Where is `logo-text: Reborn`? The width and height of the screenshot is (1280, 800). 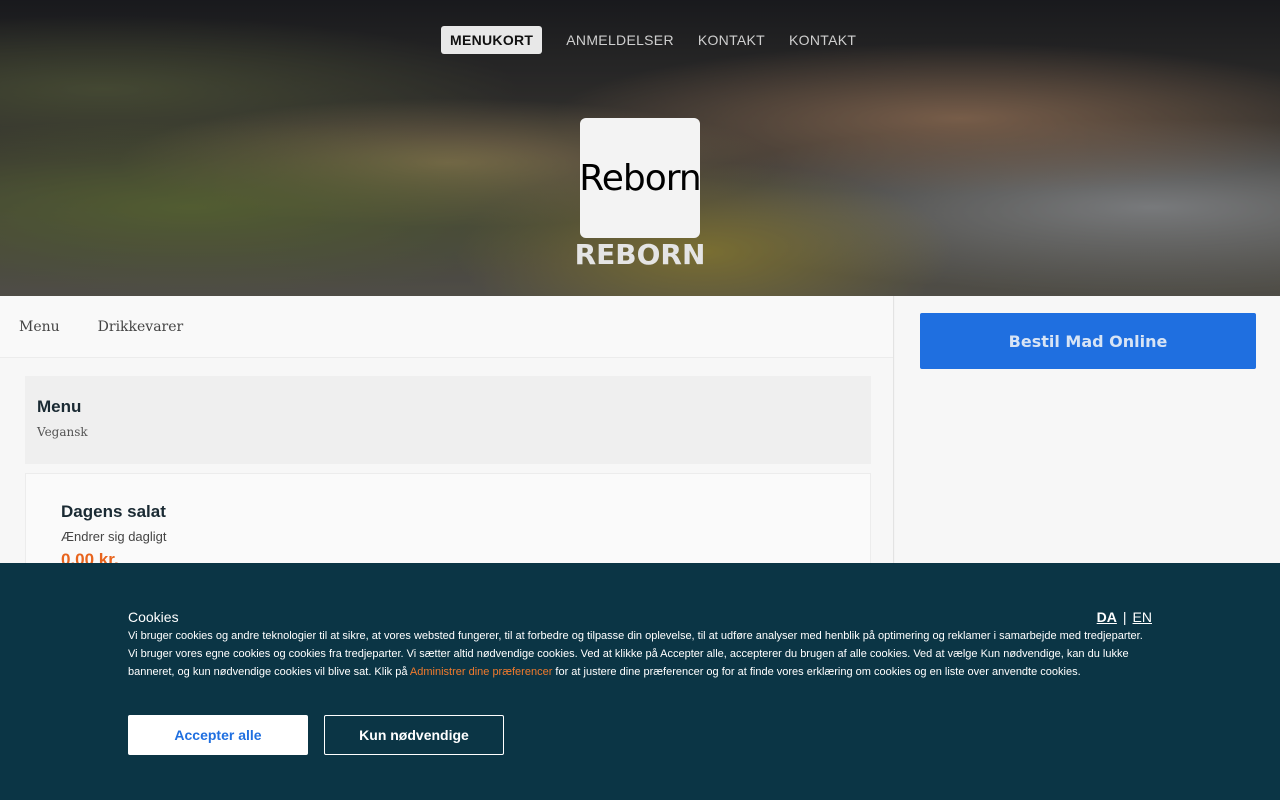
logo-text: Reborn is located at coordinates (640, 178).